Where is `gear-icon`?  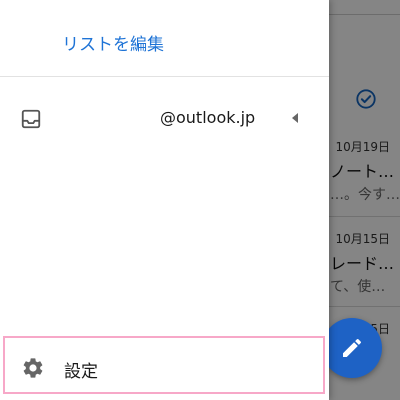 gear-icon is located at coordinates (33, 368).